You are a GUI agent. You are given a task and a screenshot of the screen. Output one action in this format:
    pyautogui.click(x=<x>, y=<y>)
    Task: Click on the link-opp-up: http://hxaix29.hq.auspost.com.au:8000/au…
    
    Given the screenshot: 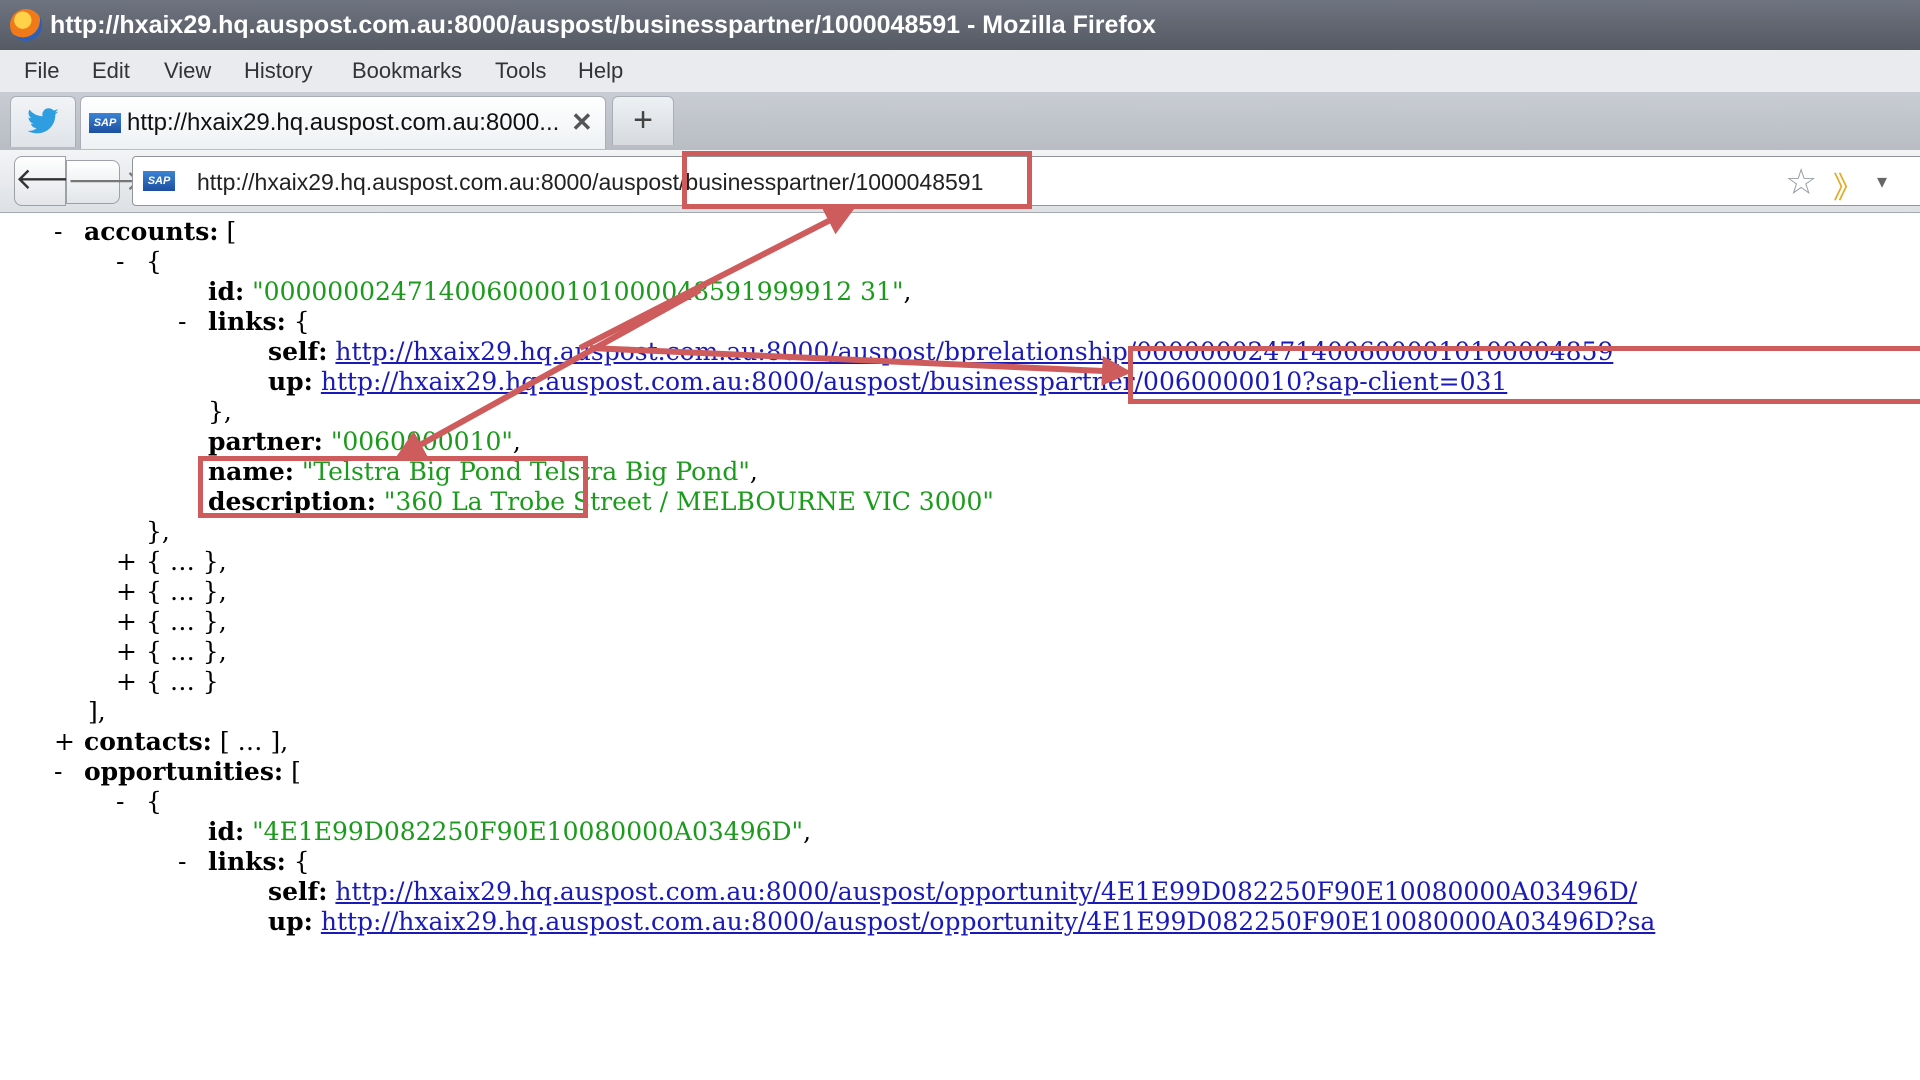 What is the action you would take?
    pyautogui.click(x=988, y=921)
    